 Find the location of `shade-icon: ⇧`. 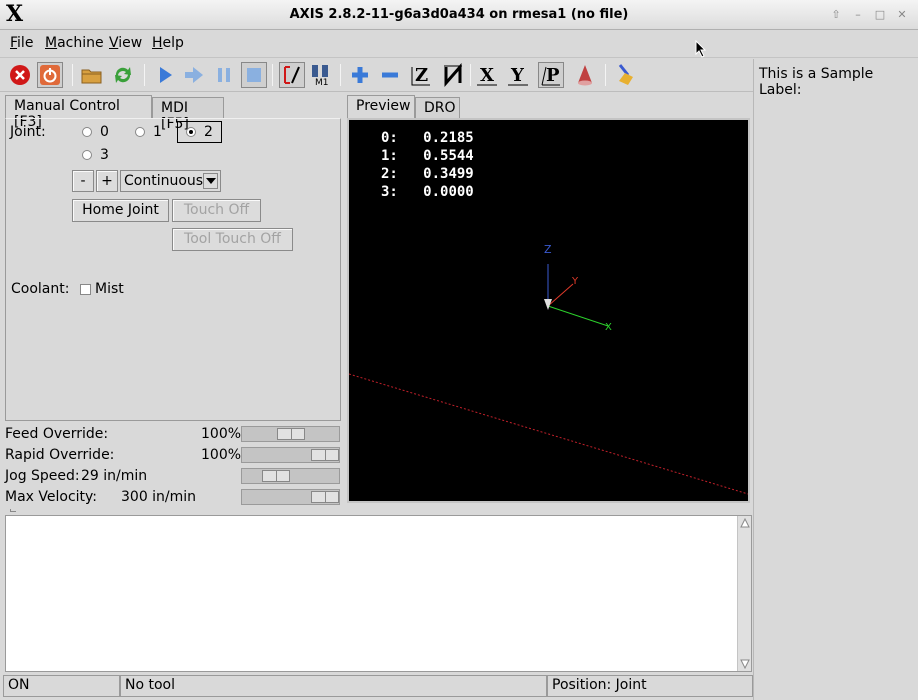

shade-icon: ⇧ is located at coordinates (836, 15).